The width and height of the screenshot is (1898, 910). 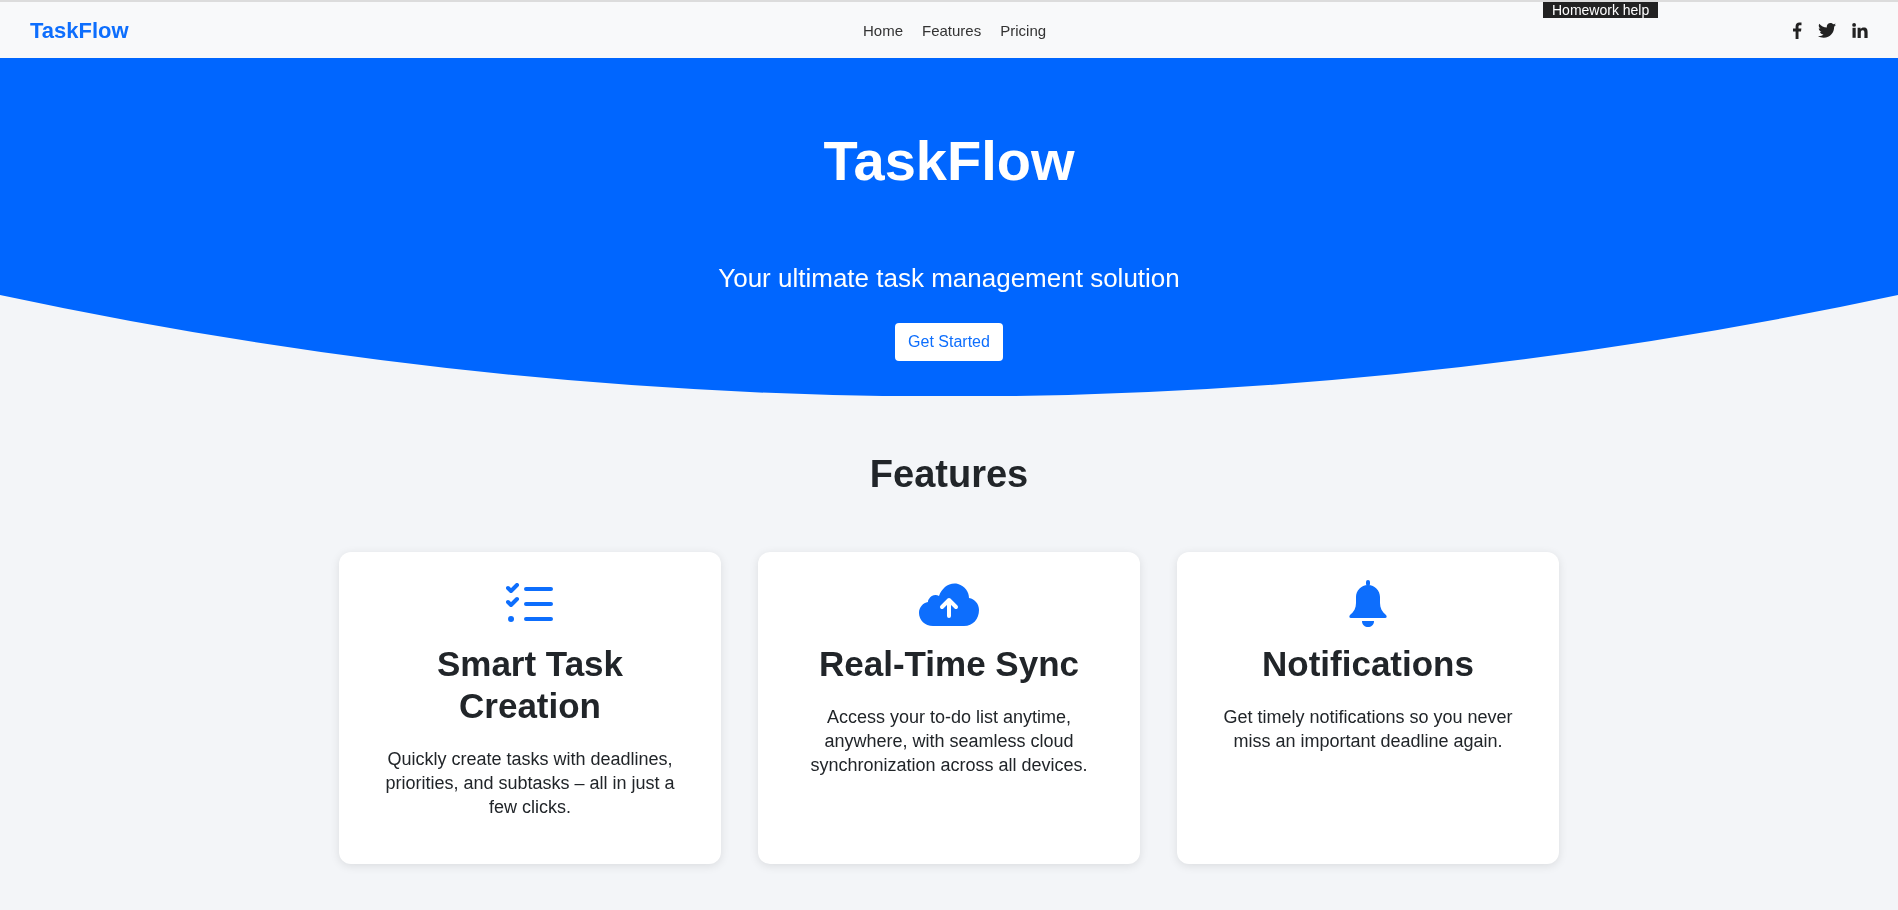 What do you see at coordinates (1797, 30) in the screenshot?
I see `facebook-icon` at bounding box center [1797, 30].